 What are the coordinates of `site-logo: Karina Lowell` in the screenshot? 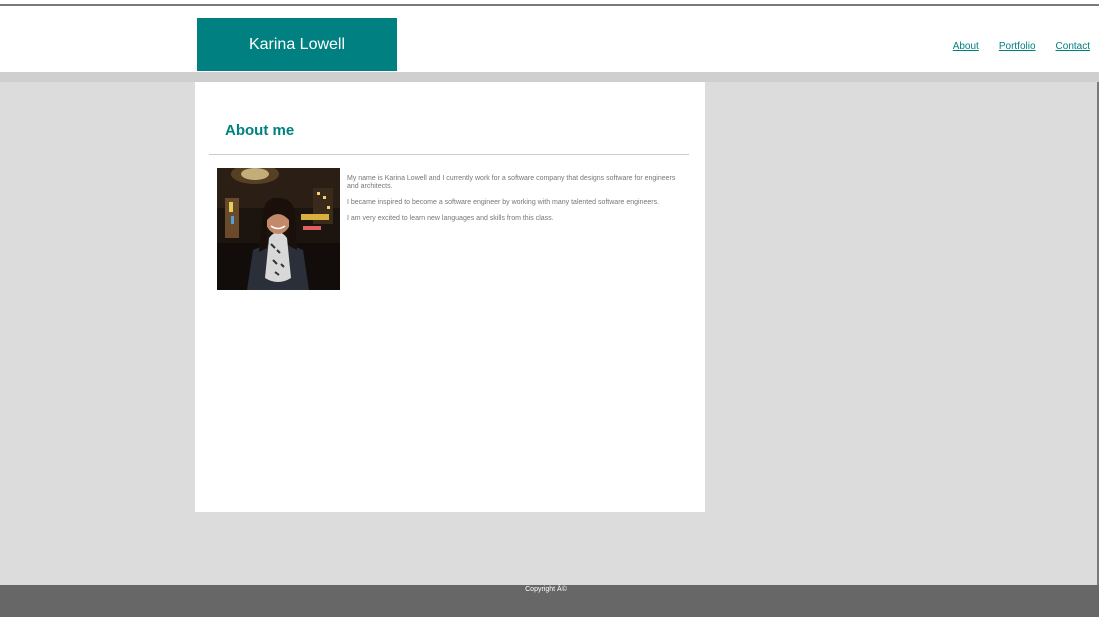 It's located at (297, 44).